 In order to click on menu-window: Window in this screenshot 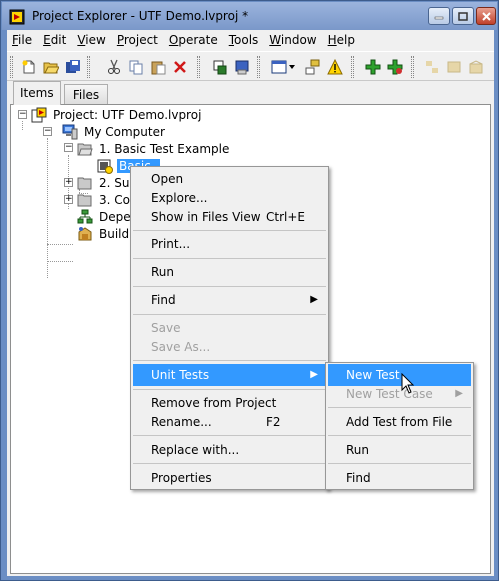, I will do `click(292, 40)`.